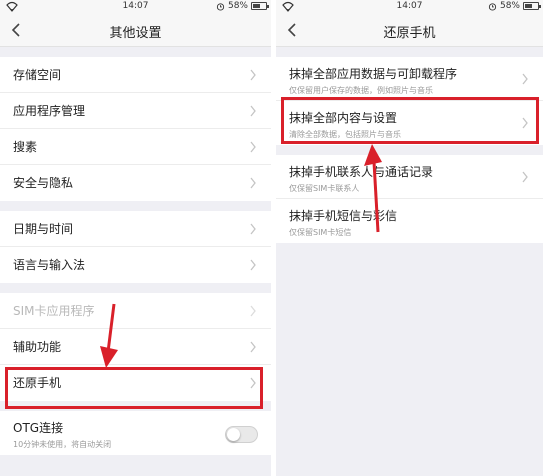 The height and width of the screenshot is (476, 543). What do you see at coordinates (54, 311) in the screenshot?
I see `row-label: SIM卡应用程序` at bounding box center [54, 311].